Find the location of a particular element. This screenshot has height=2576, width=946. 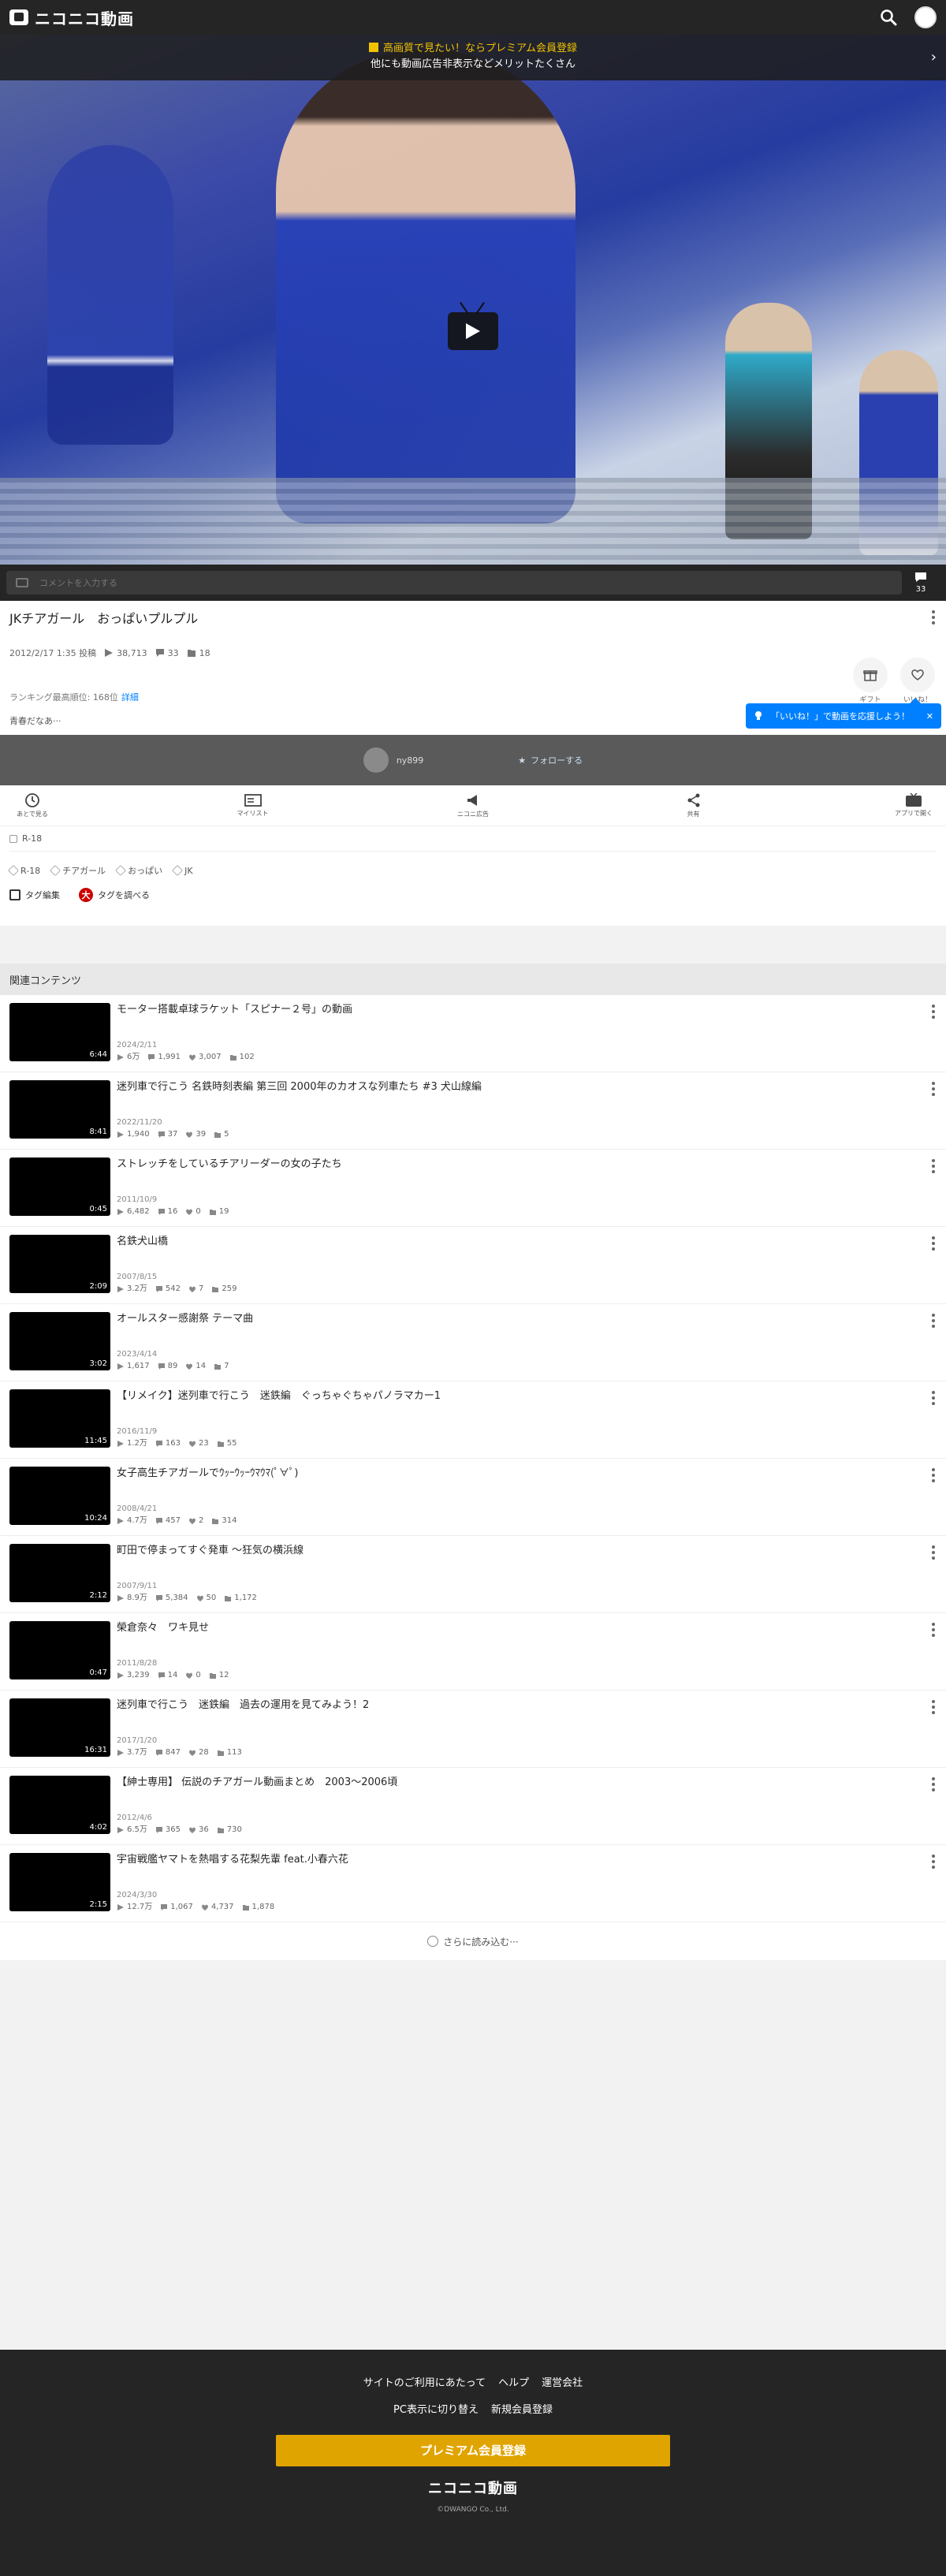

footer-logo: ニコニコ動画 is located at coordinates (473, 2488).